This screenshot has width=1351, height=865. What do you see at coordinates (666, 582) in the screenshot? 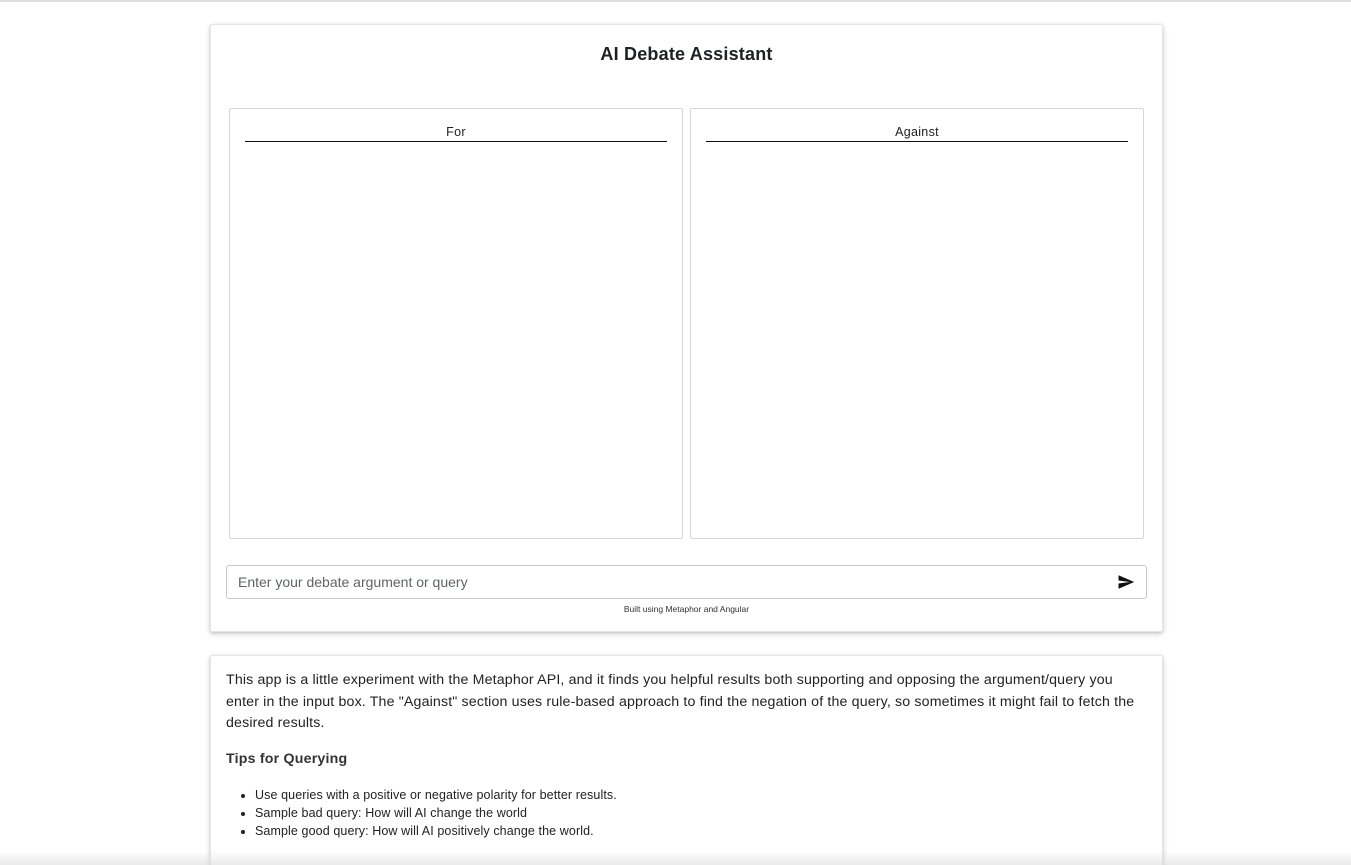
I see `query-input` at bounding box center [666, 582].